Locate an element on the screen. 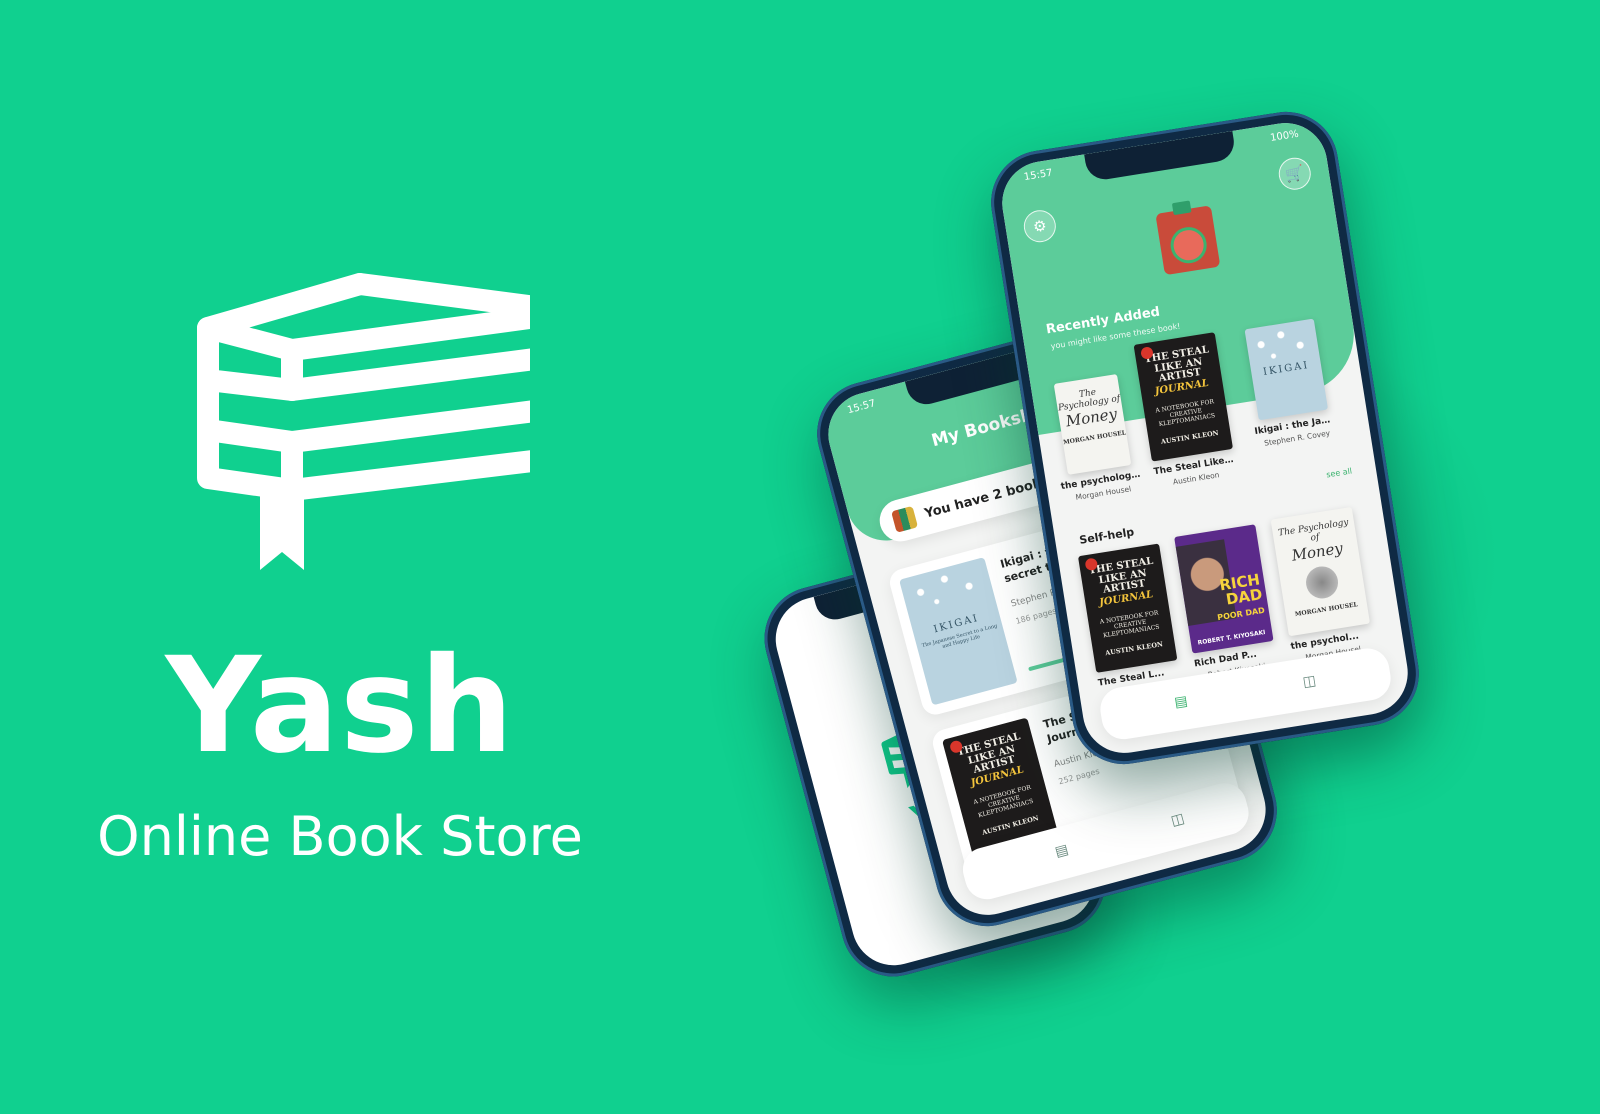 The height and width of the screenshot is (1114, 1600). see-all-link: see all is located at coordinates (1339, 472).